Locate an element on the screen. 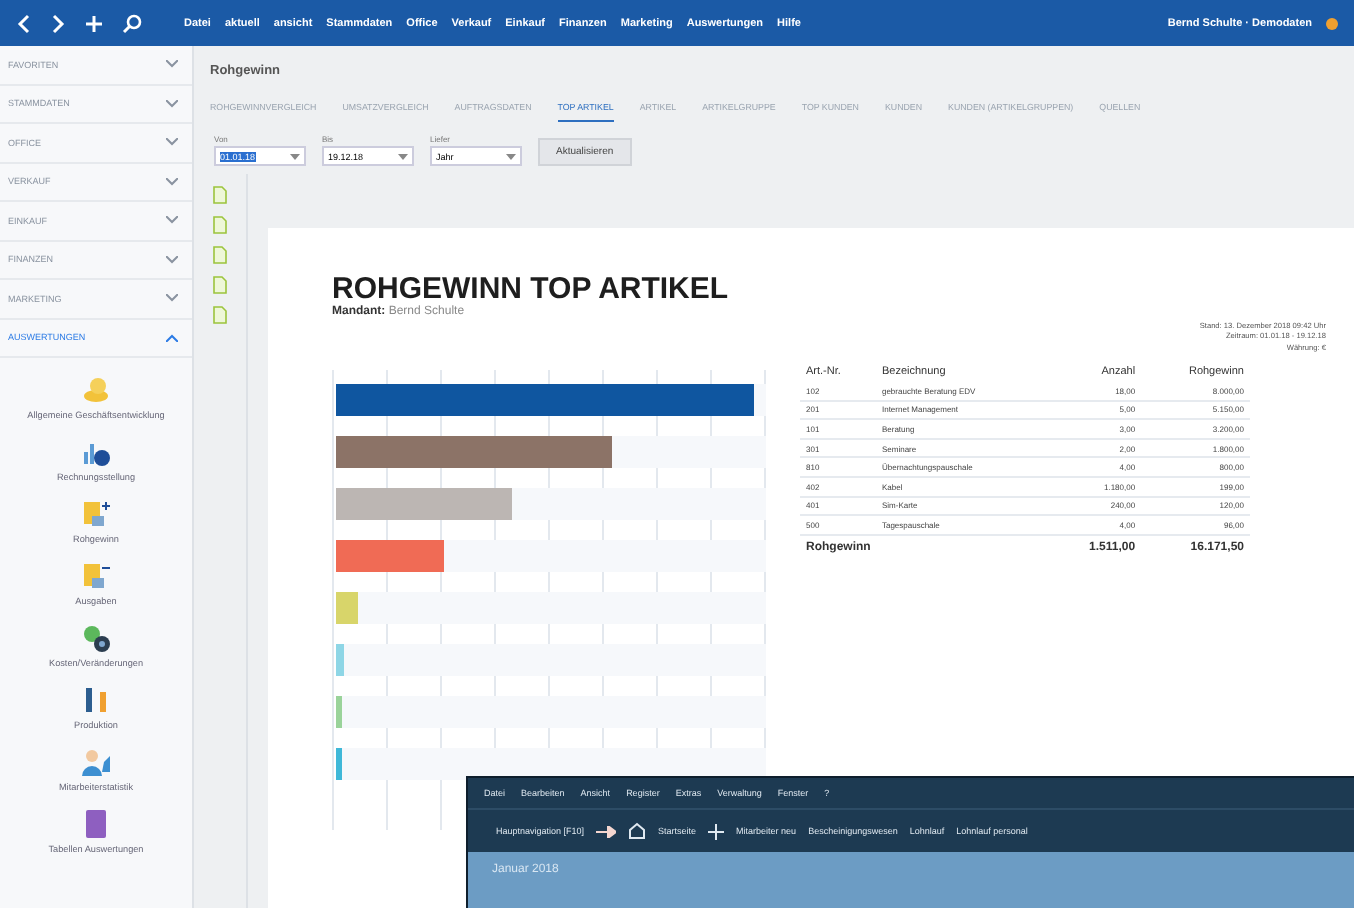 This screenshot has width=1354, height=908. search-icon is located at coordinates (132, 23).